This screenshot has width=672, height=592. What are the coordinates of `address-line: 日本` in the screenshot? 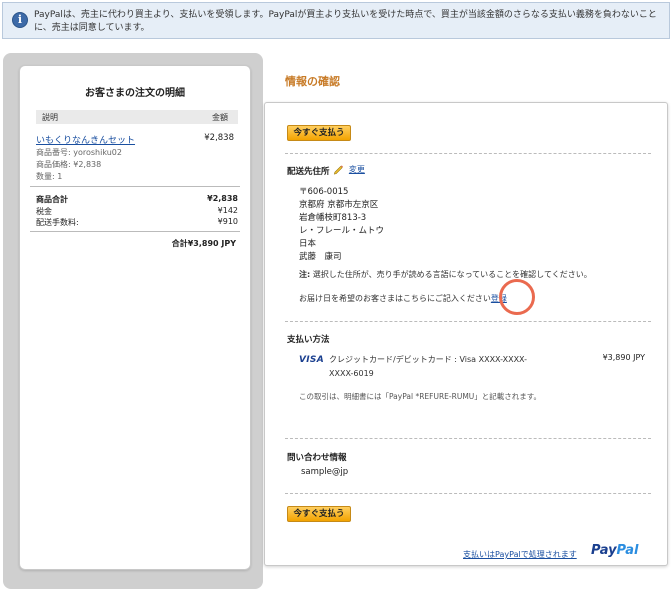 It's located at (308, 244).